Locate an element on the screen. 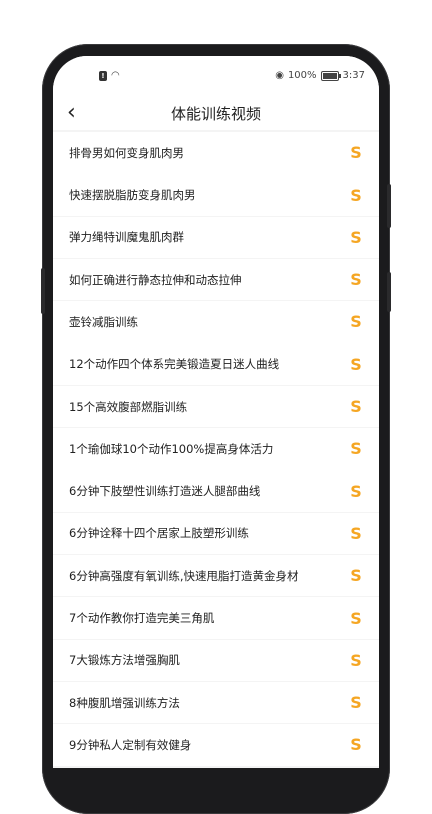  status-left: ! ◠ is located at coordinates (109, 75).